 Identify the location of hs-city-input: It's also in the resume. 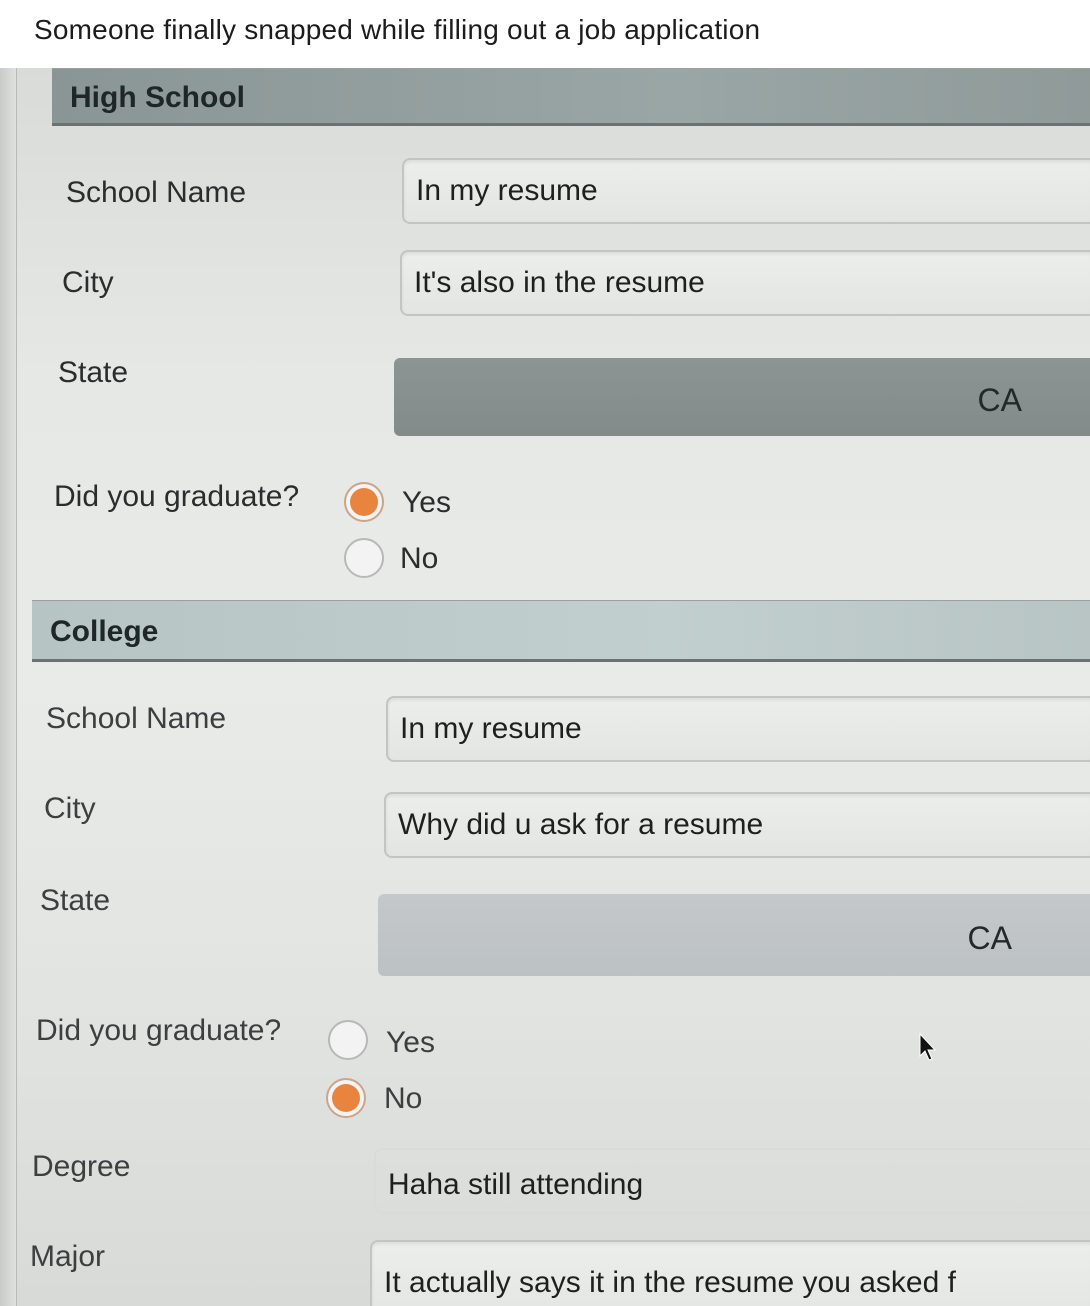
(745, 283).